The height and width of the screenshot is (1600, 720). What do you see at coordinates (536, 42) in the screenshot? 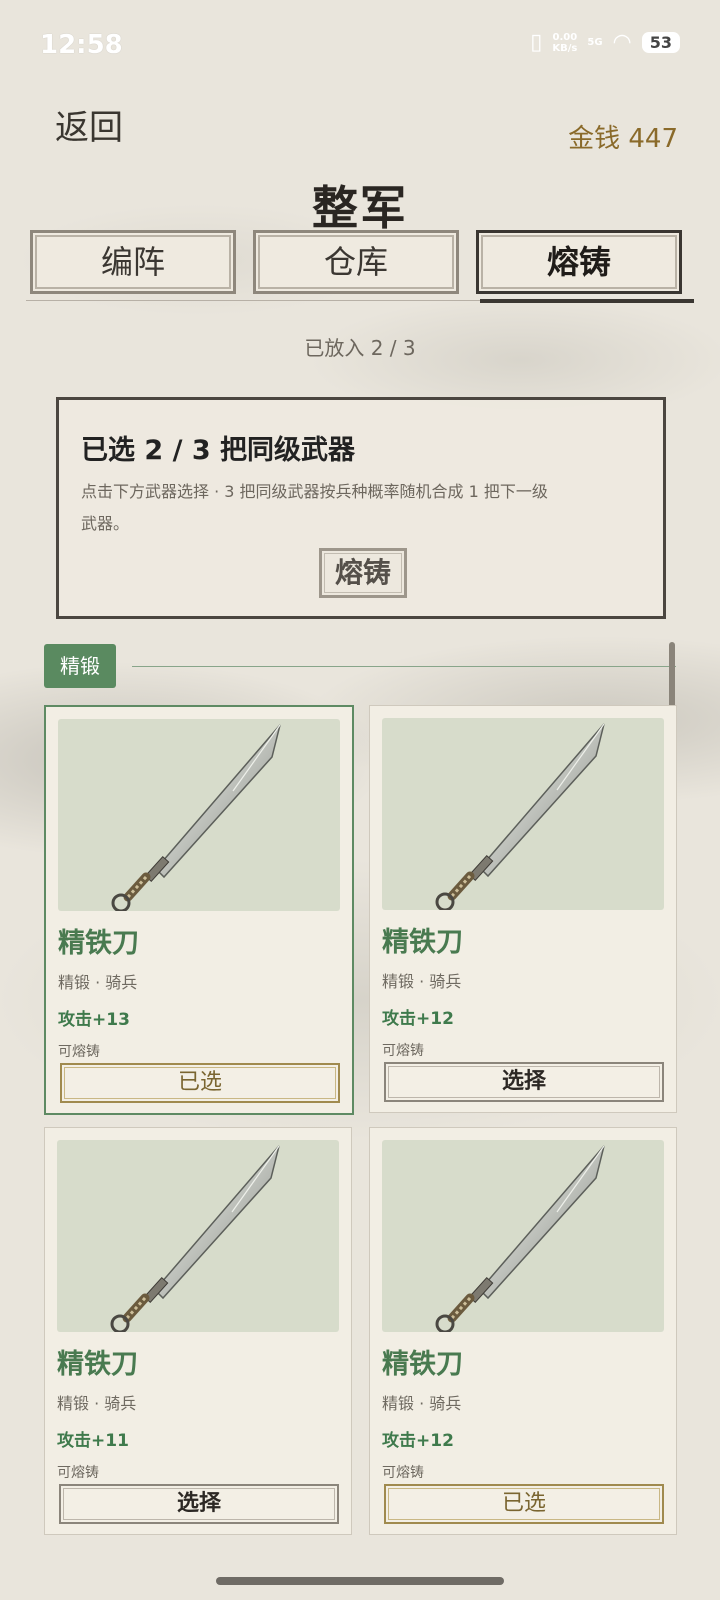
I see `vibrate-icon: ▯` at bounding box center [536, 42].